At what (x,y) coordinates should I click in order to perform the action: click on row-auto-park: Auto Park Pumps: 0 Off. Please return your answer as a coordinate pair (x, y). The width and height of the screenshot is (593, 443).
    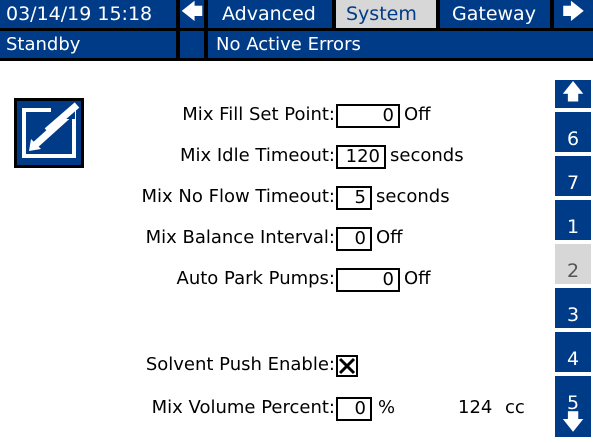
    Looking at the image, I should click on (277, 280).